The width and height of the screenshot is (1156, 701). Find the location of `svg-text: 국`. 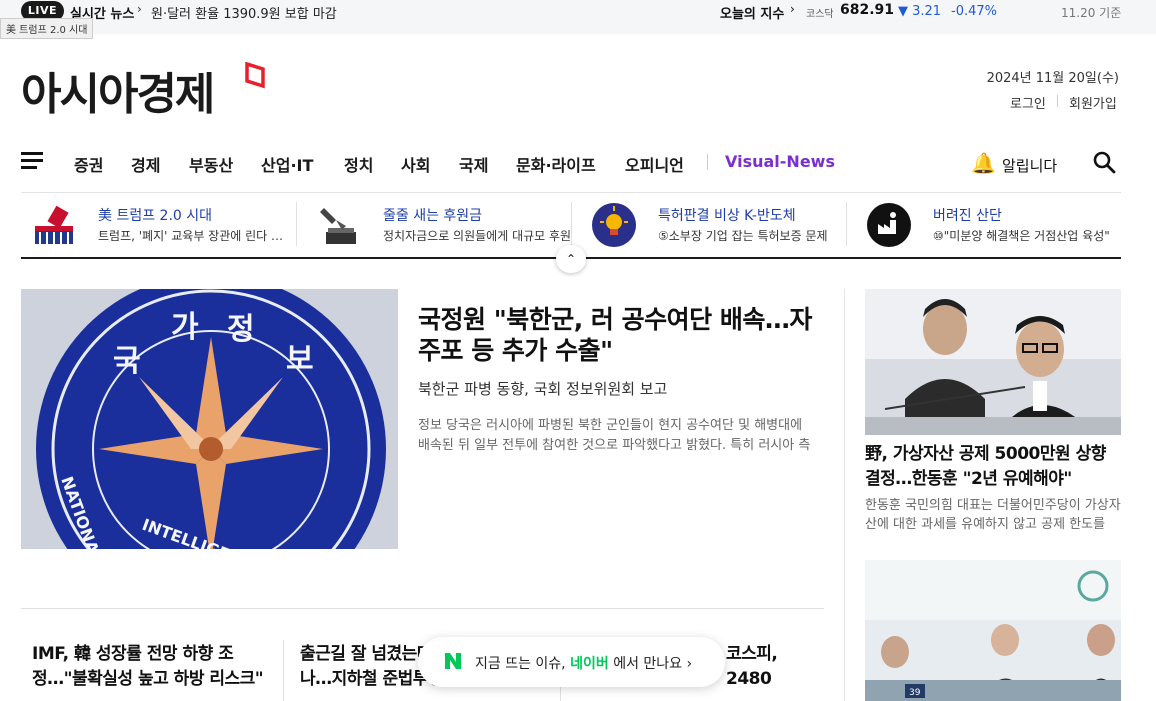

svg-text: 국 is located at coordinates (127, 361).